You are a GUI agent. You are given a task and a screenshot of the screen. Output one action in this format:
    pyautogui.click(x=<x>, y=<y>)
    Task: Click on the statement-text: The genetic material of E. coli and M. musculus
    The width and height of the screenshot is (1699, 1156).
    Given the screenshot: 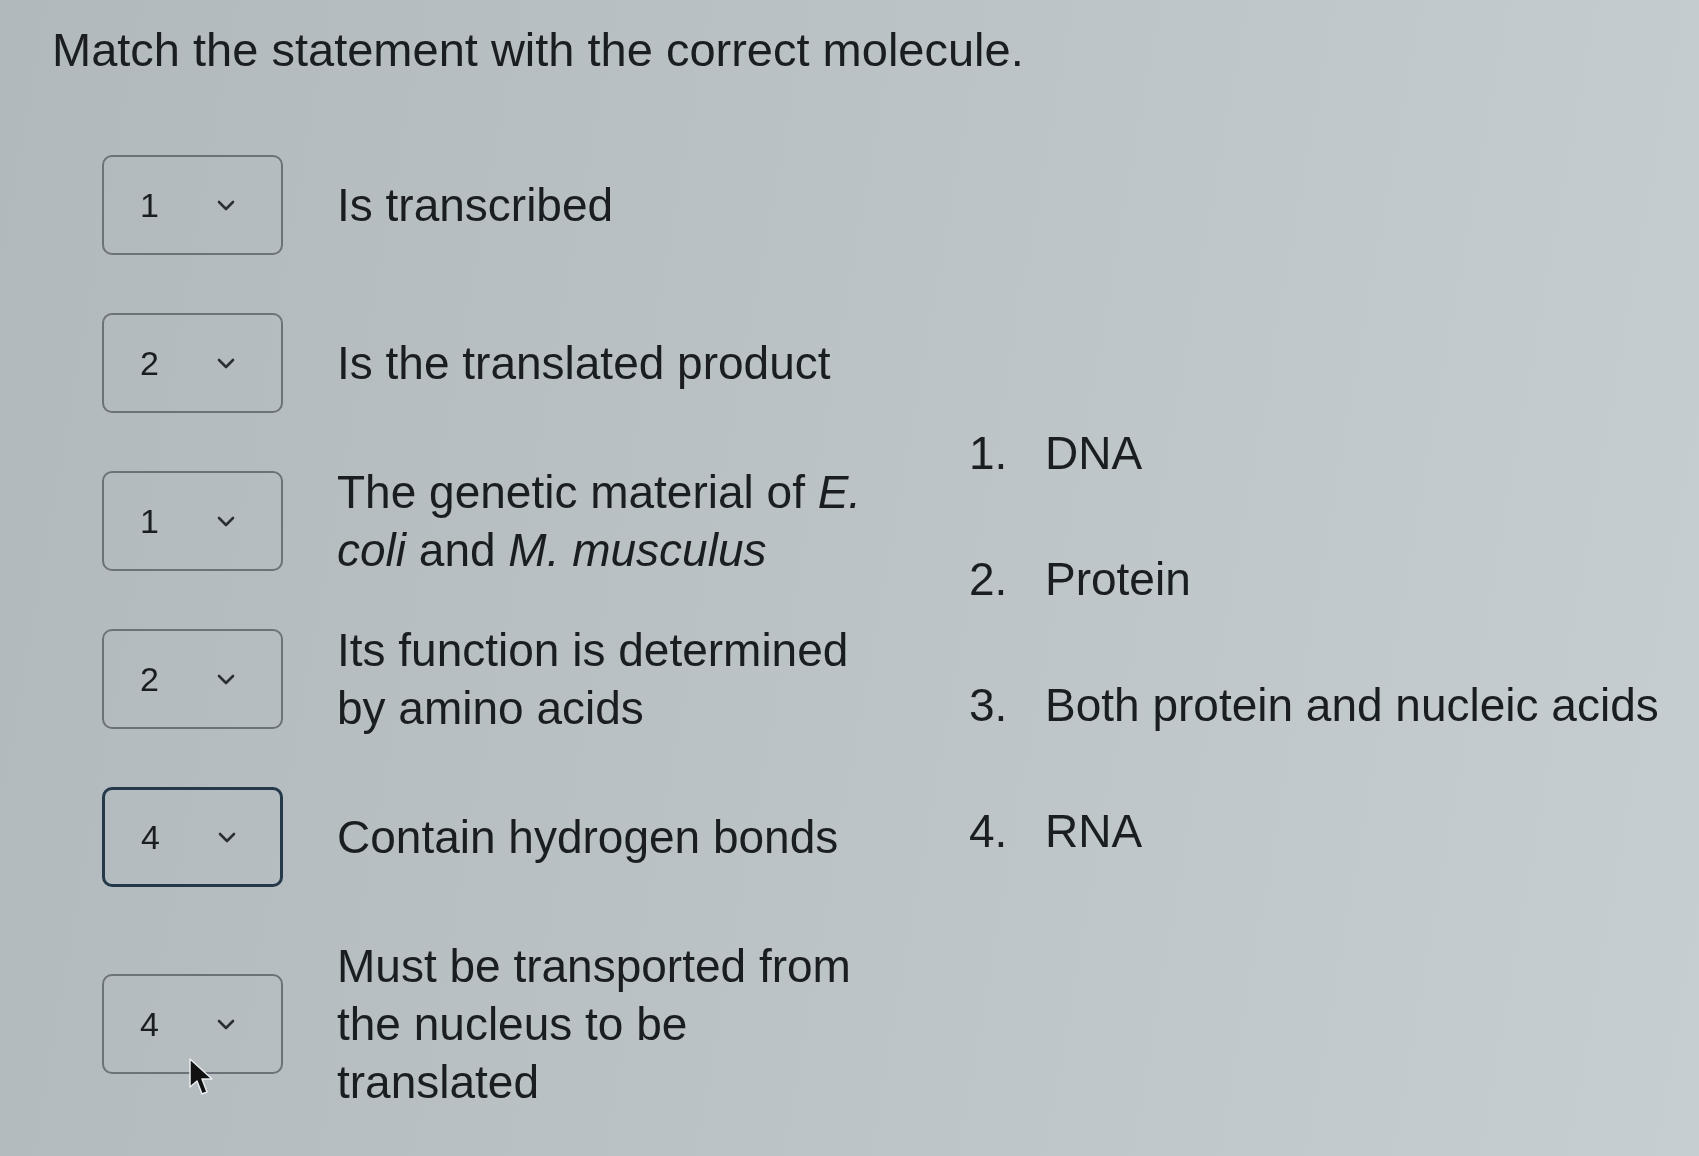 What is the action you would take?
    pyautogui.click(x=600, y=521)
    